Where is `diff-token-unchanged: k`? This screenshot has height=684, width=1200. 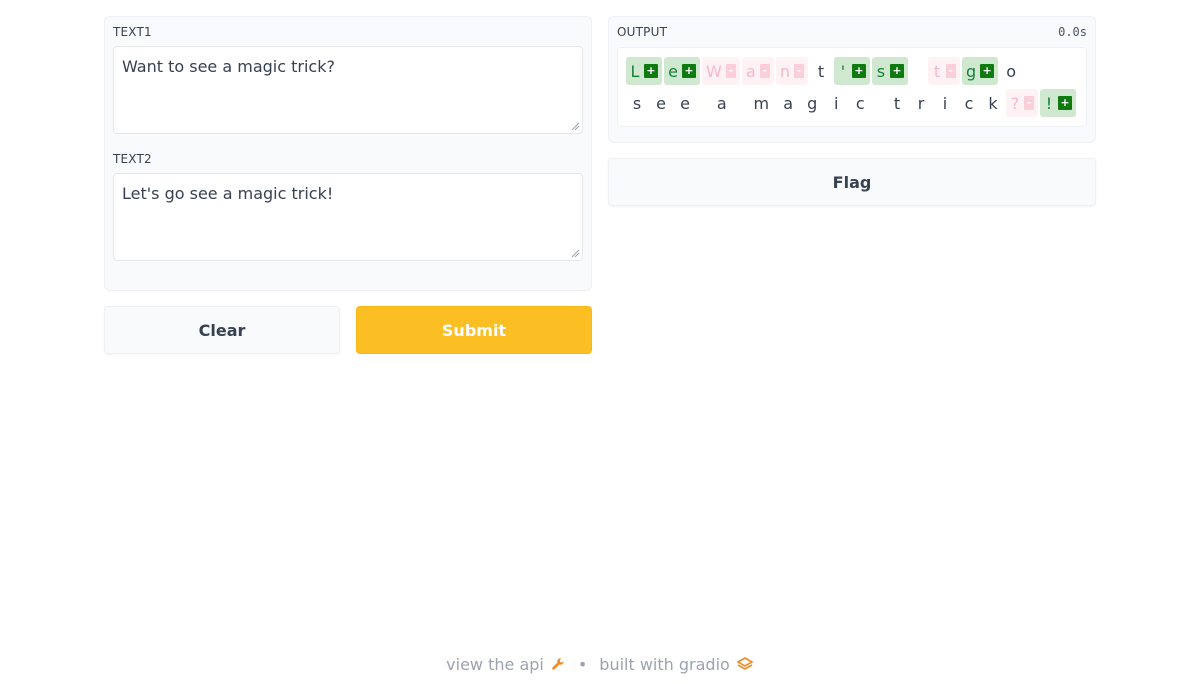
diff-token-unchanged: k is located at coordinates (993, 103).